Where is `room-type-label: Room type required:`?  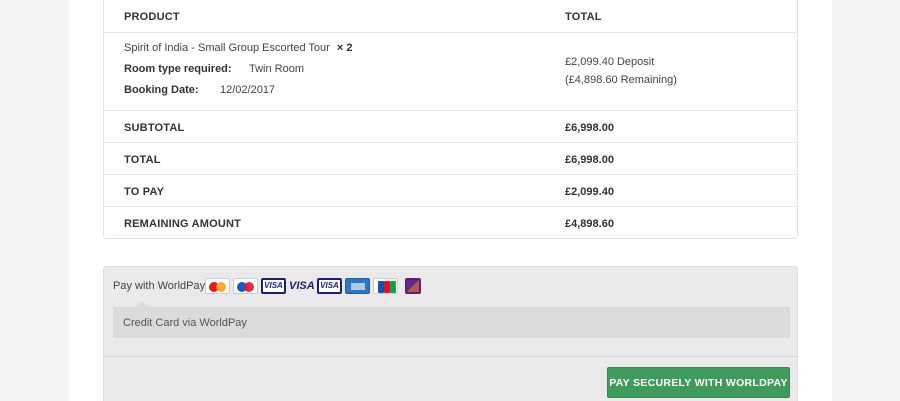 room-type-label: Room type required: is located at coordinates (178, 69).